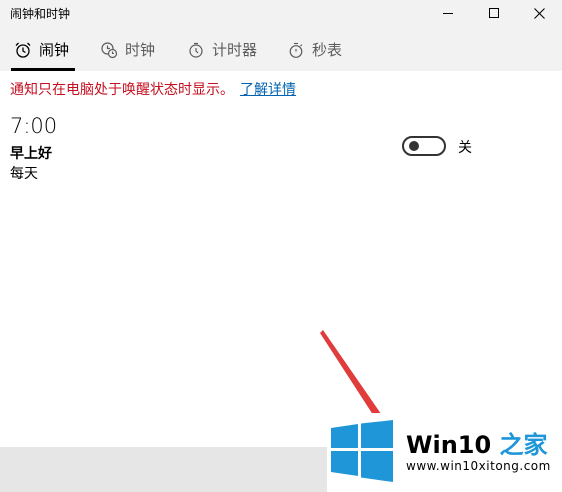  Describe the element at coordinates (362, 451) in the screenshot. I see `windows-logo-icon` at that location.